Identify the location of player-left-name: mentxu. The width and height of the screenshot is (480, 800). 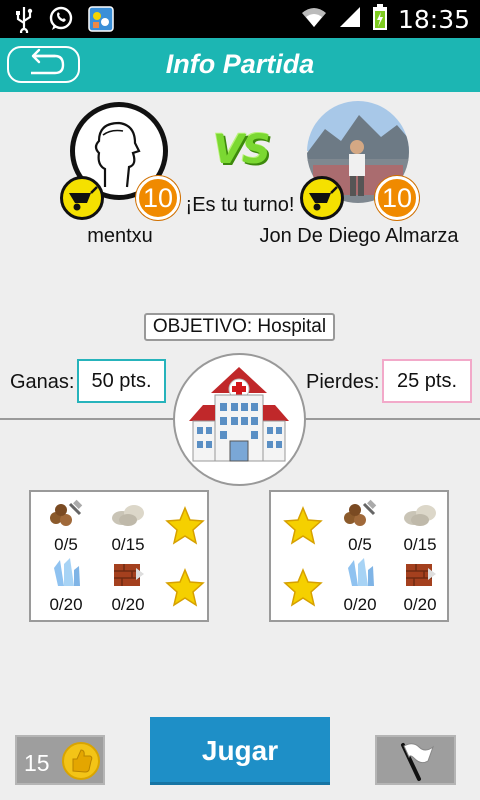
(120, 236).